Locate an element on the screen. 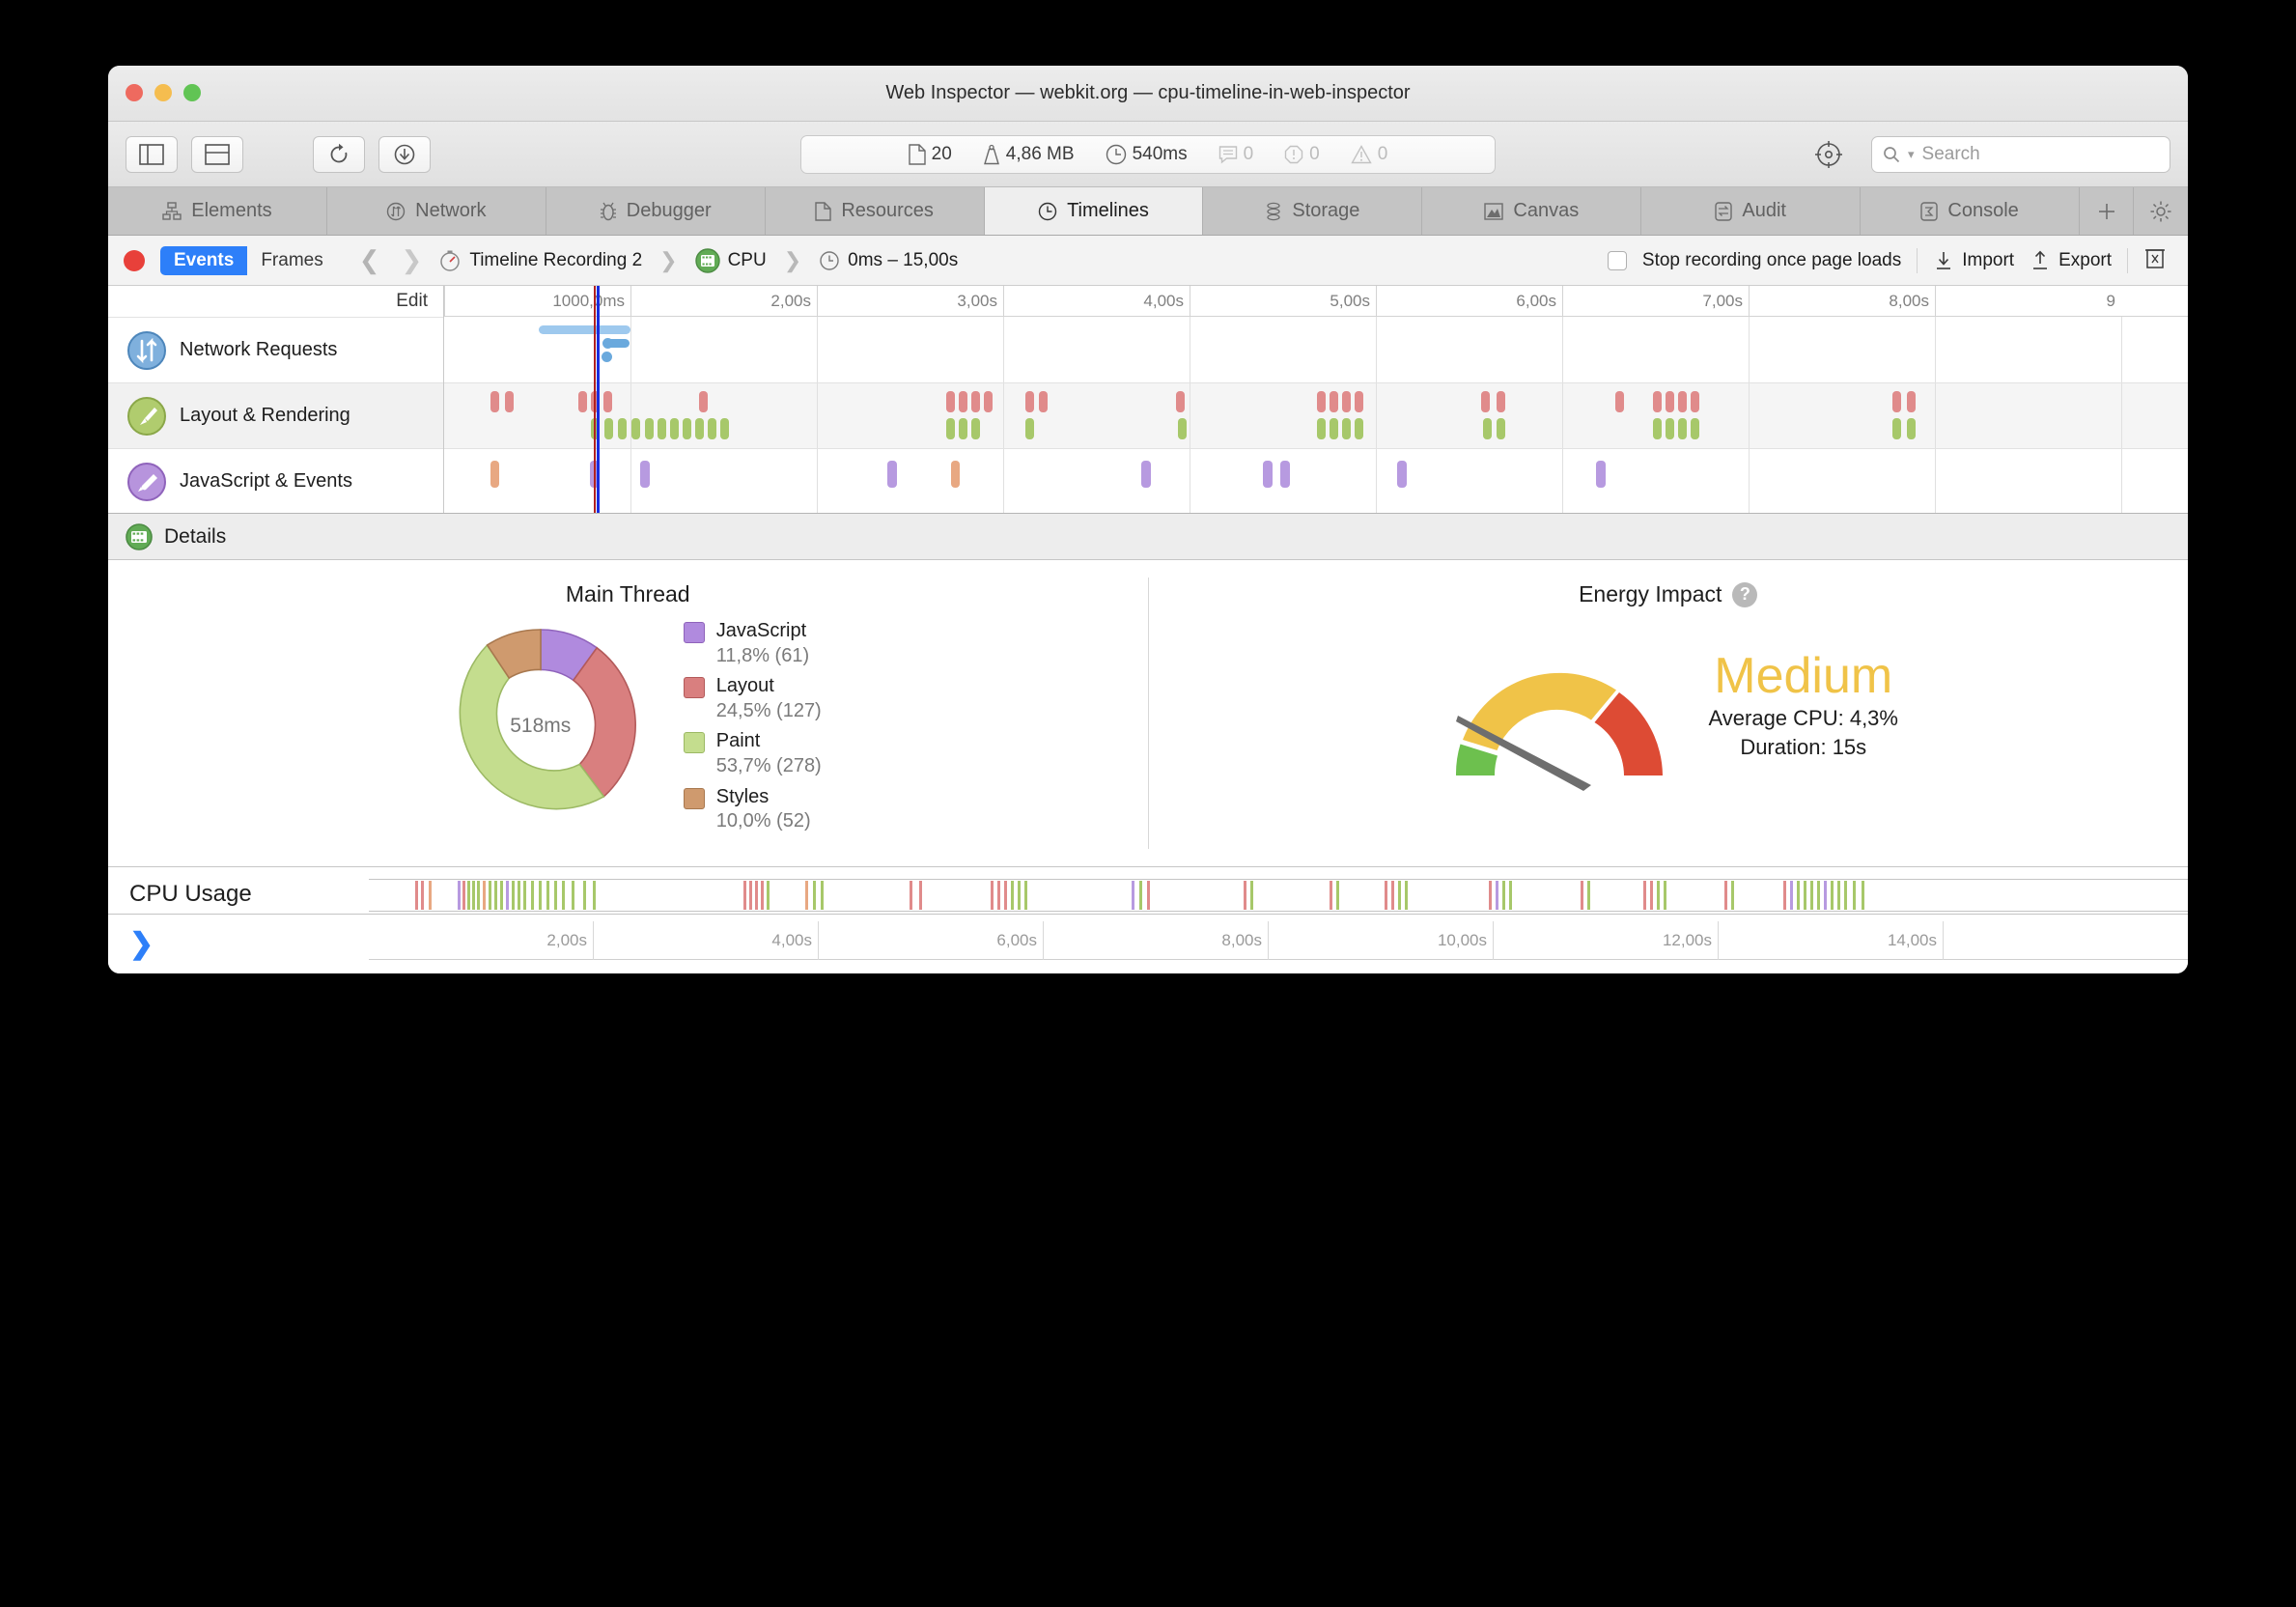 This screenshot has width=2296, height=1607. tab-resources: Resources is located at coordinates (875, 211).